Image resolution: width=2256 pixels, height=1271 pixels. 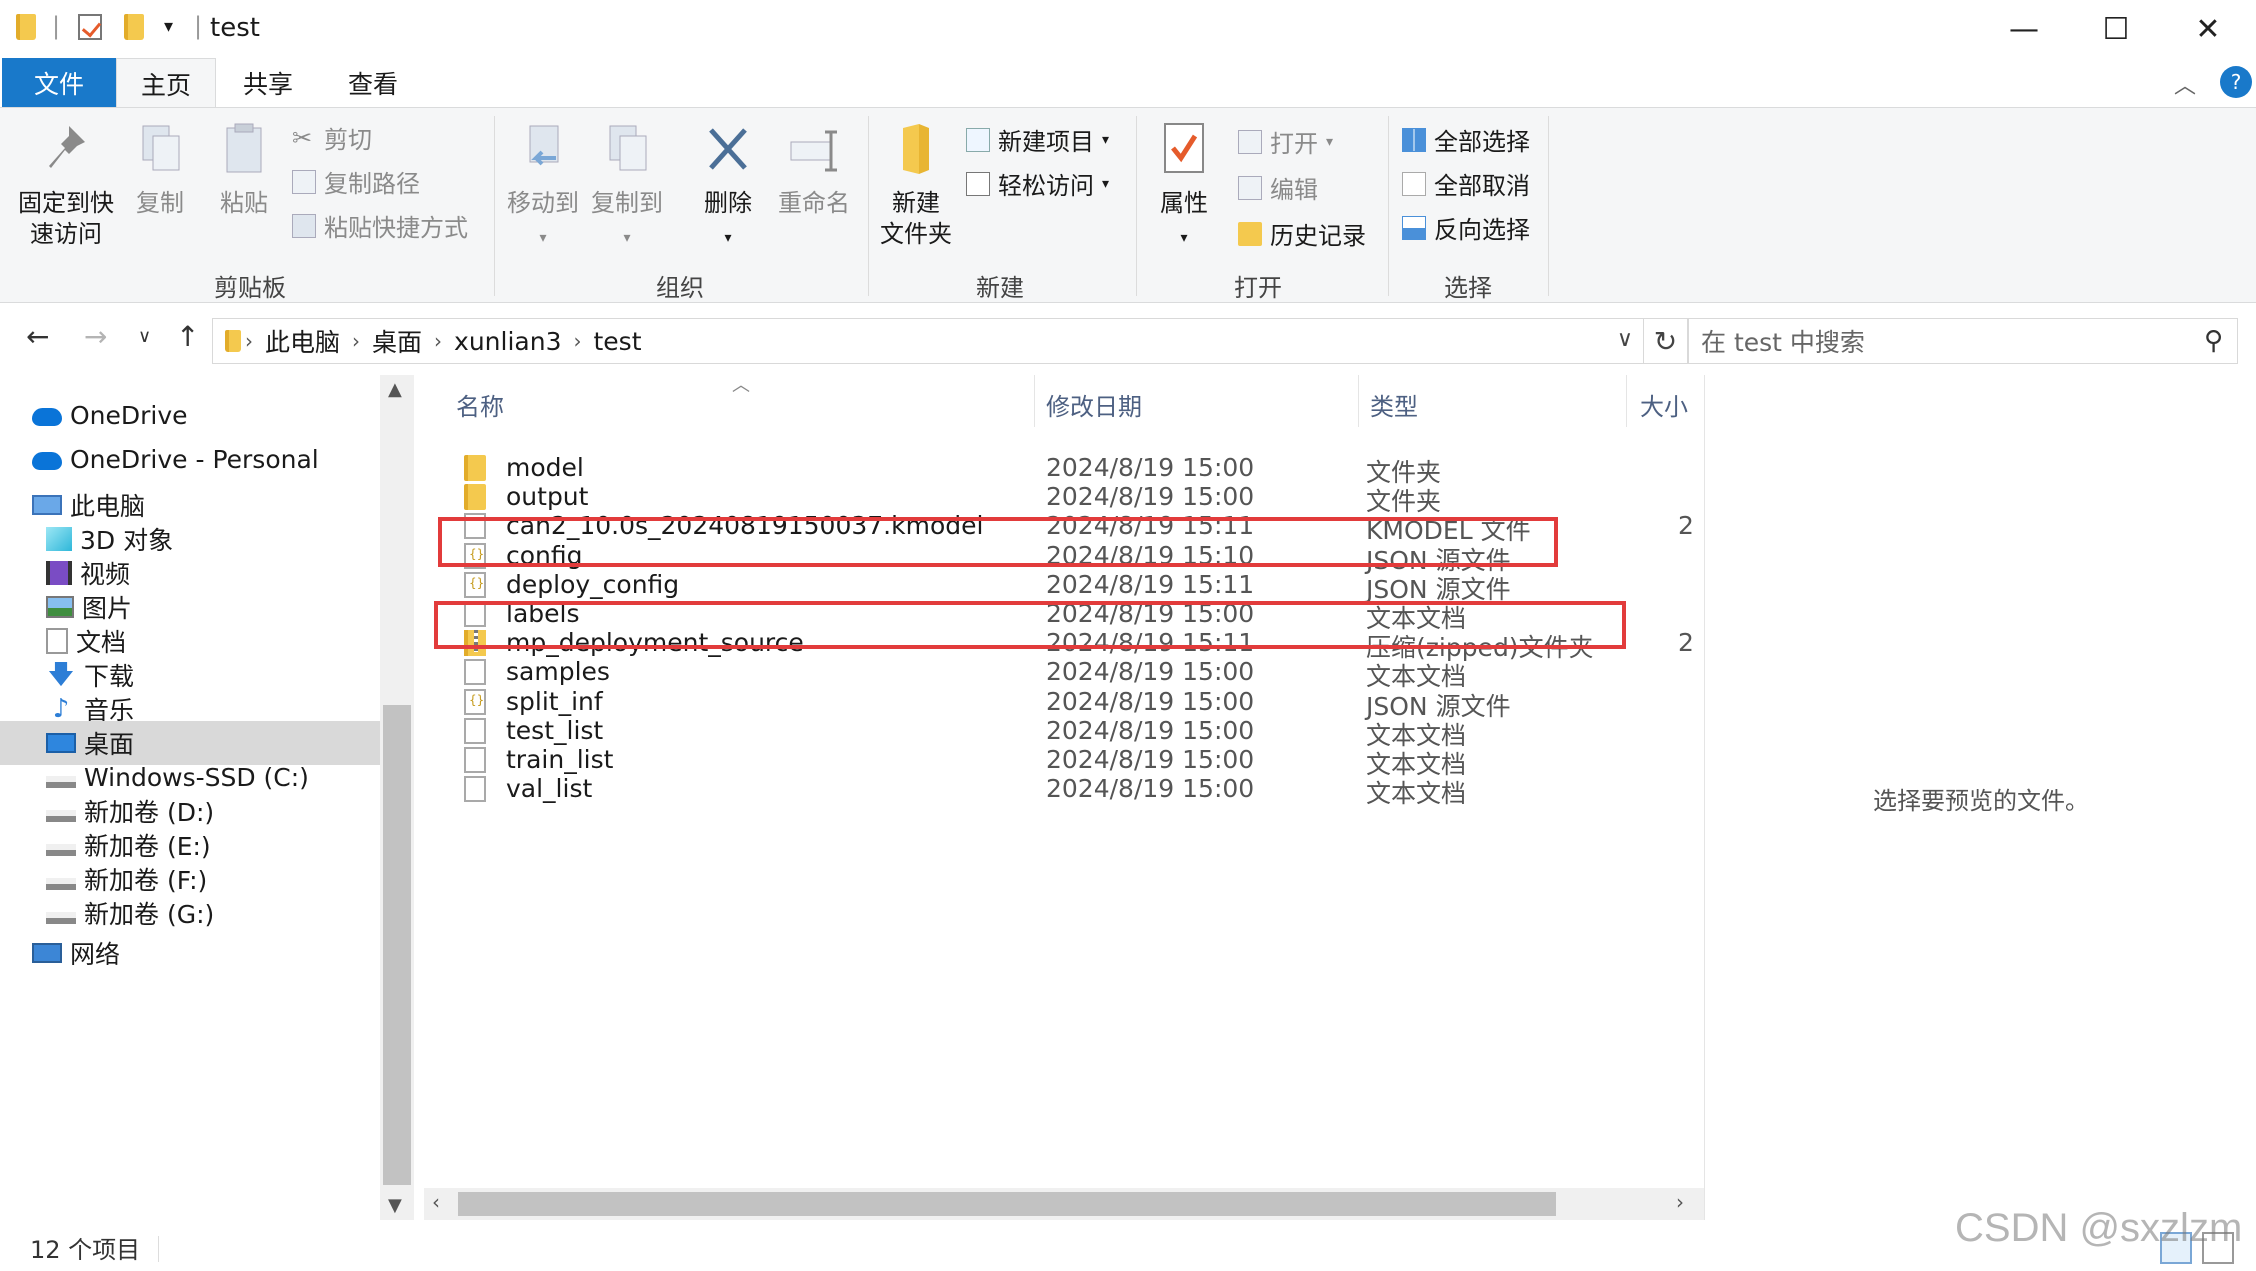 I want to click on open-button: 打开 ▾, so click(x=1285, y=141).